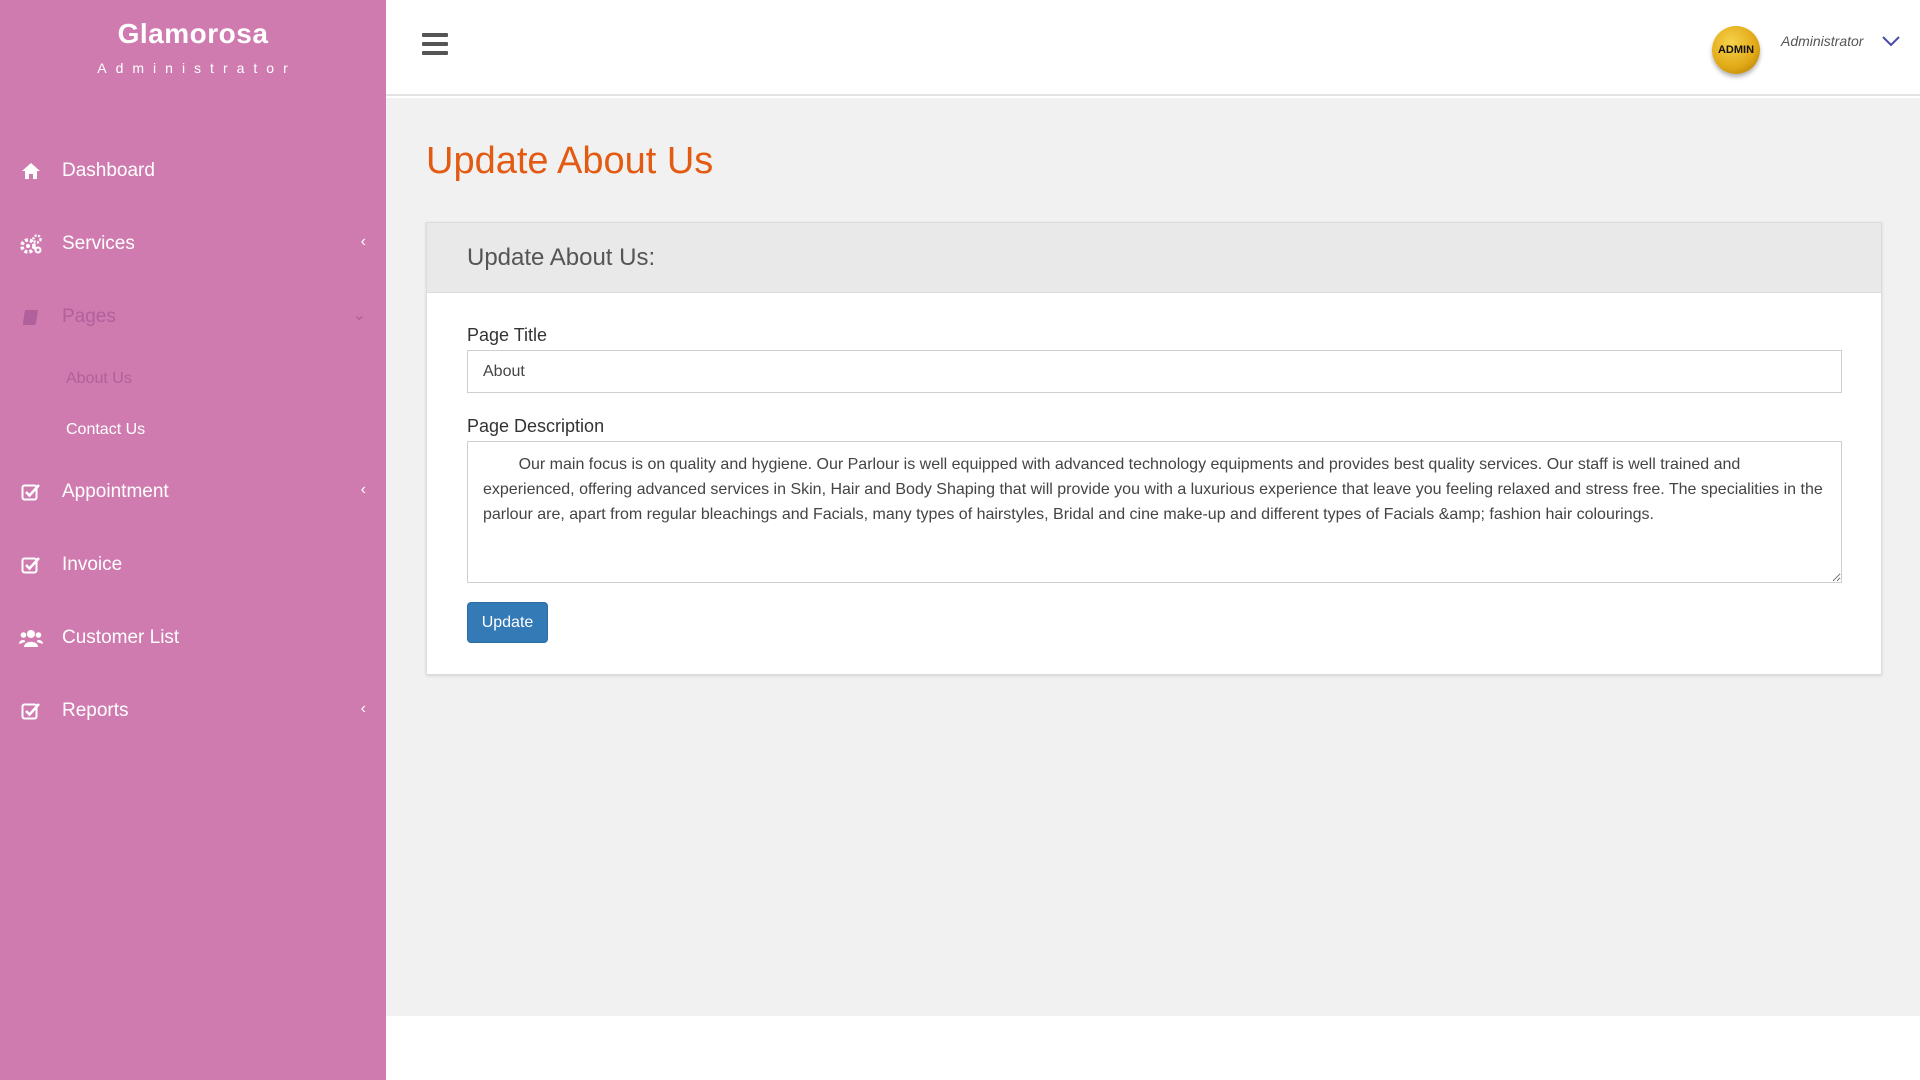  What do you see at coordinates (193, 316) in the screenshot?
I see `sidebar-item-pages: Pages ⌄` at bounding box center [193, 316].